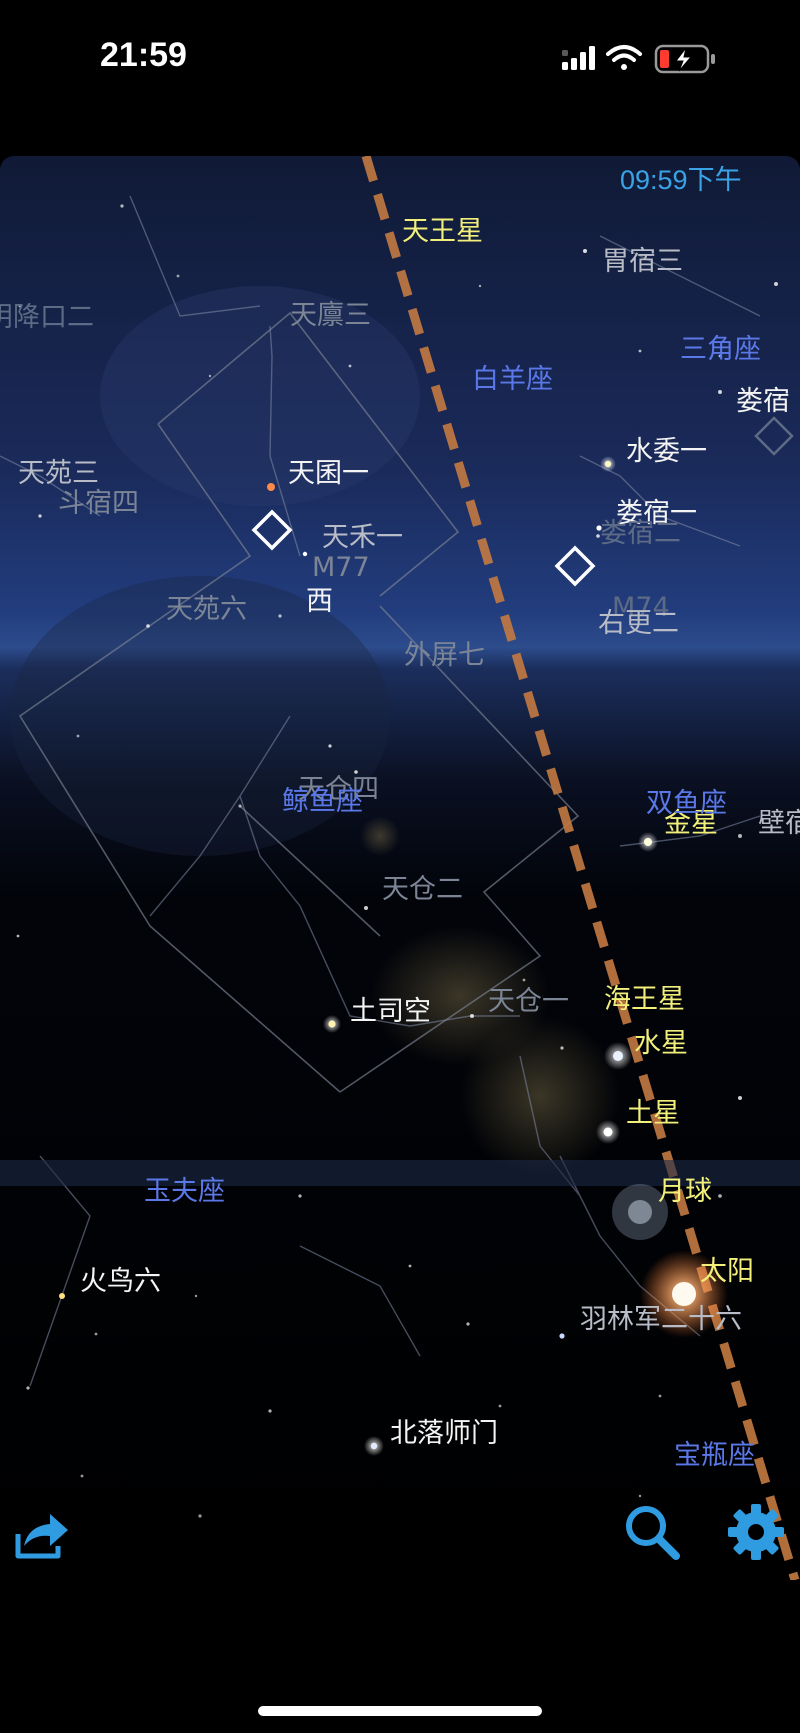 The image size is (800, 1733). Describe the element at coordinates (341, 568) in the screenshot. I see `label-m77: M77` at that location.